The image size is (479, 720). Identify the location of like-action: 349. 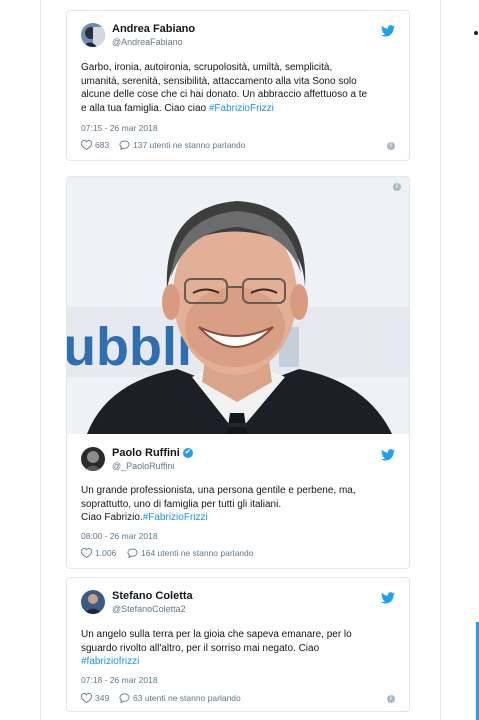
(95, 698).